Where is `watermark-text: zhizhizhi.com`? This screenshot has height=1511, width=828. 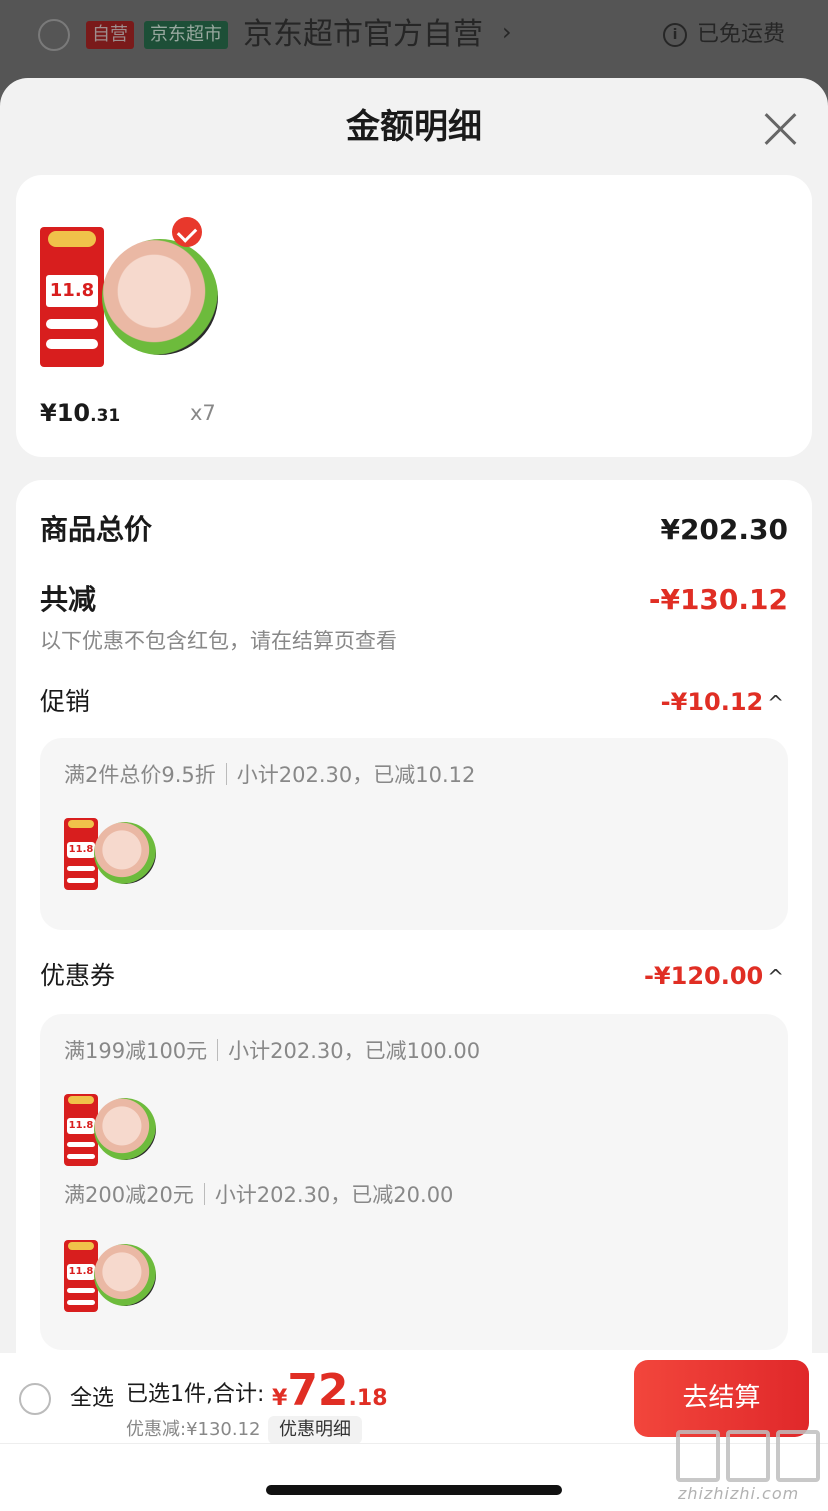 watermark-text: zhizhizhi.com is located at coordinates (739, 1493).